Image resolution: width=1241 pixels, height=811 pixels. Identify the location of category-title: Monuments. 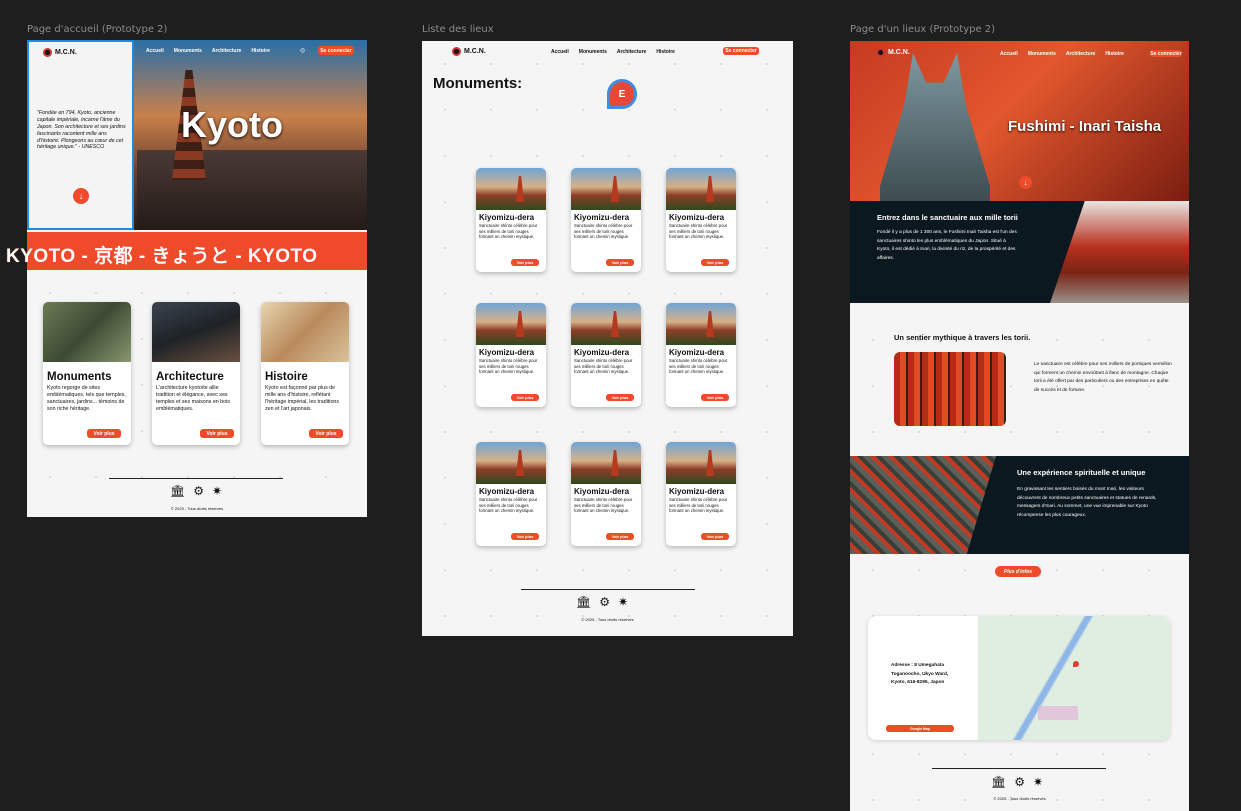
(79, 377).